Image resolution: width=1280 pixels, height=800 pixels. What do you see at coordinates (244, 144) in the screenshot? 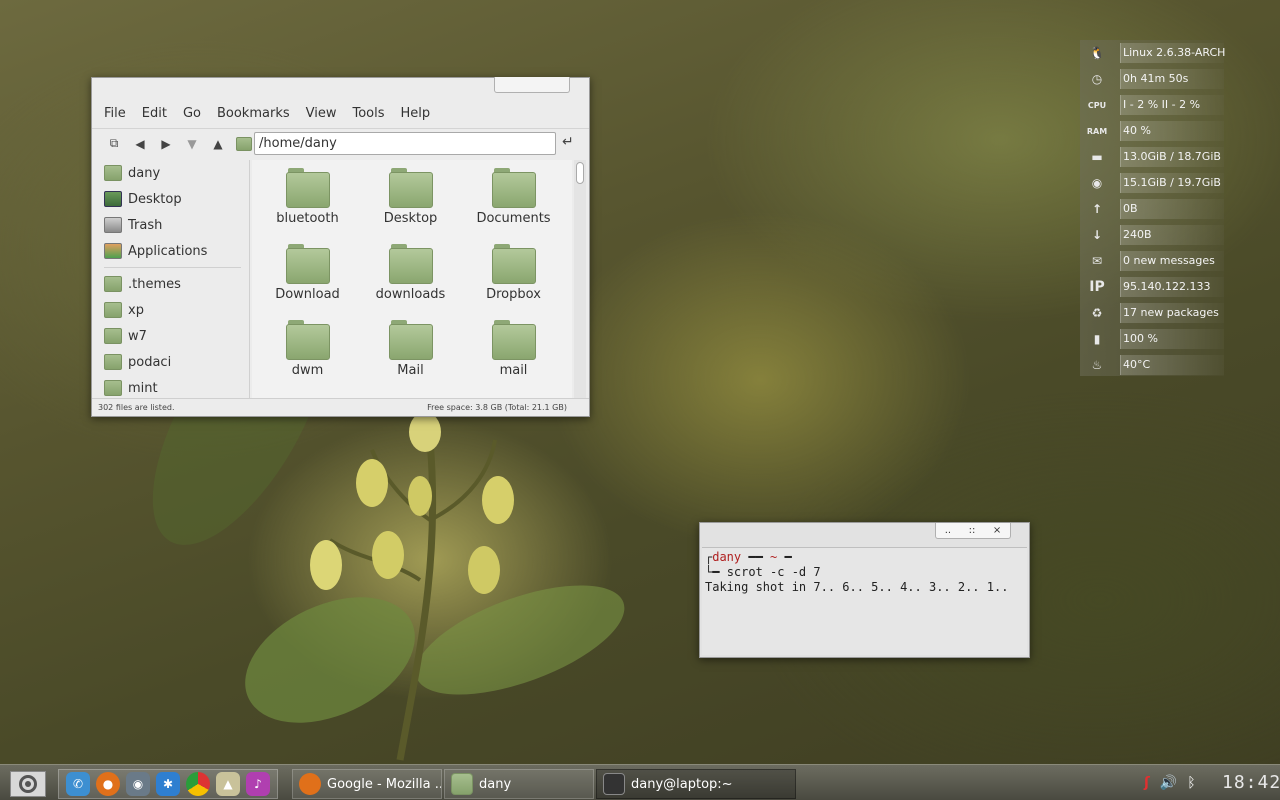
I see `home-icon` at bounding box center [244, 144].